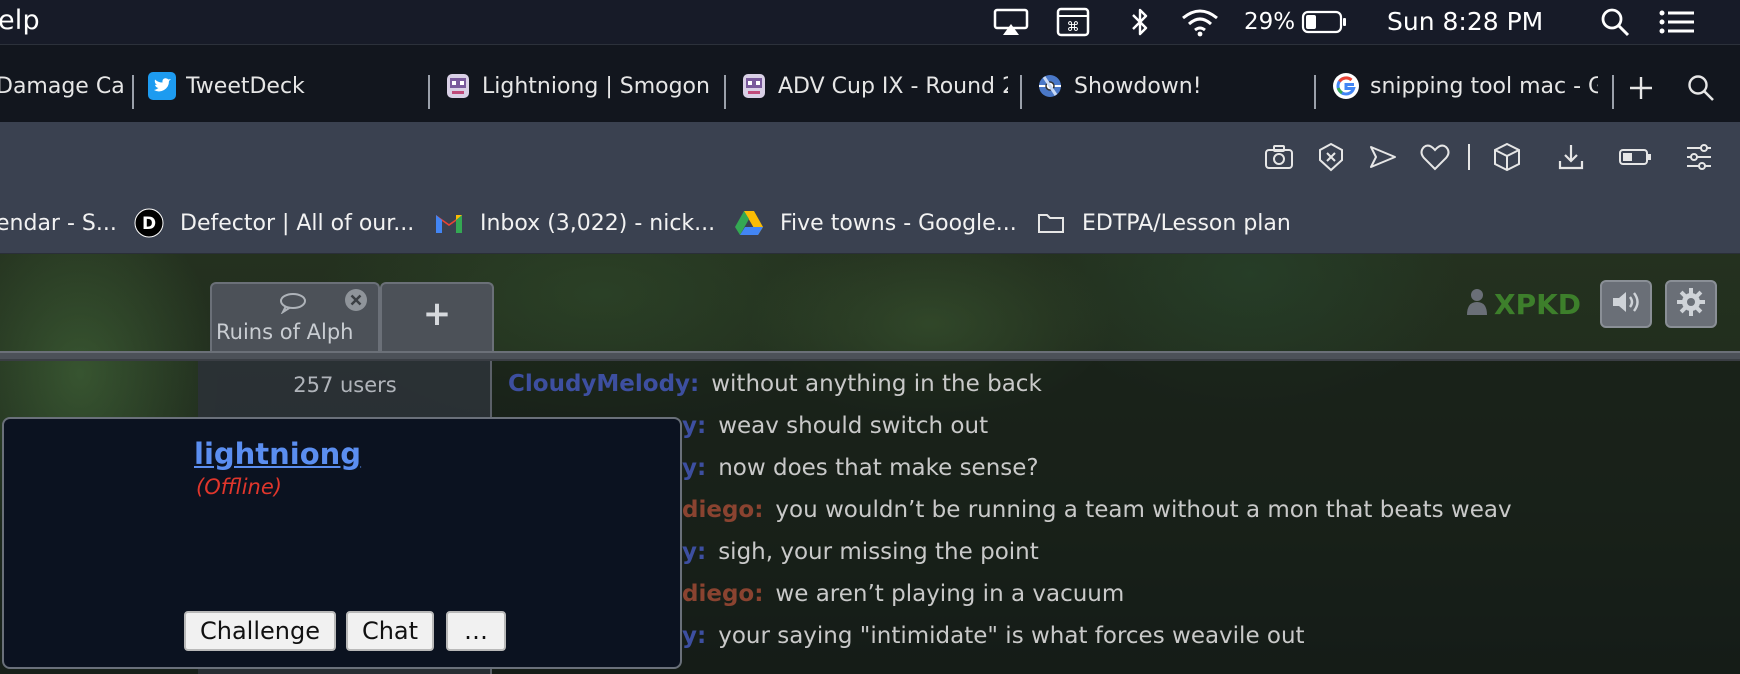 This screenshot has width=1740, height=674. What do you see at coordinates (597, 86) in the screenshot?
I see `tab-title: Lightniong | Smogon Forums` at bounding box center [597, 86].